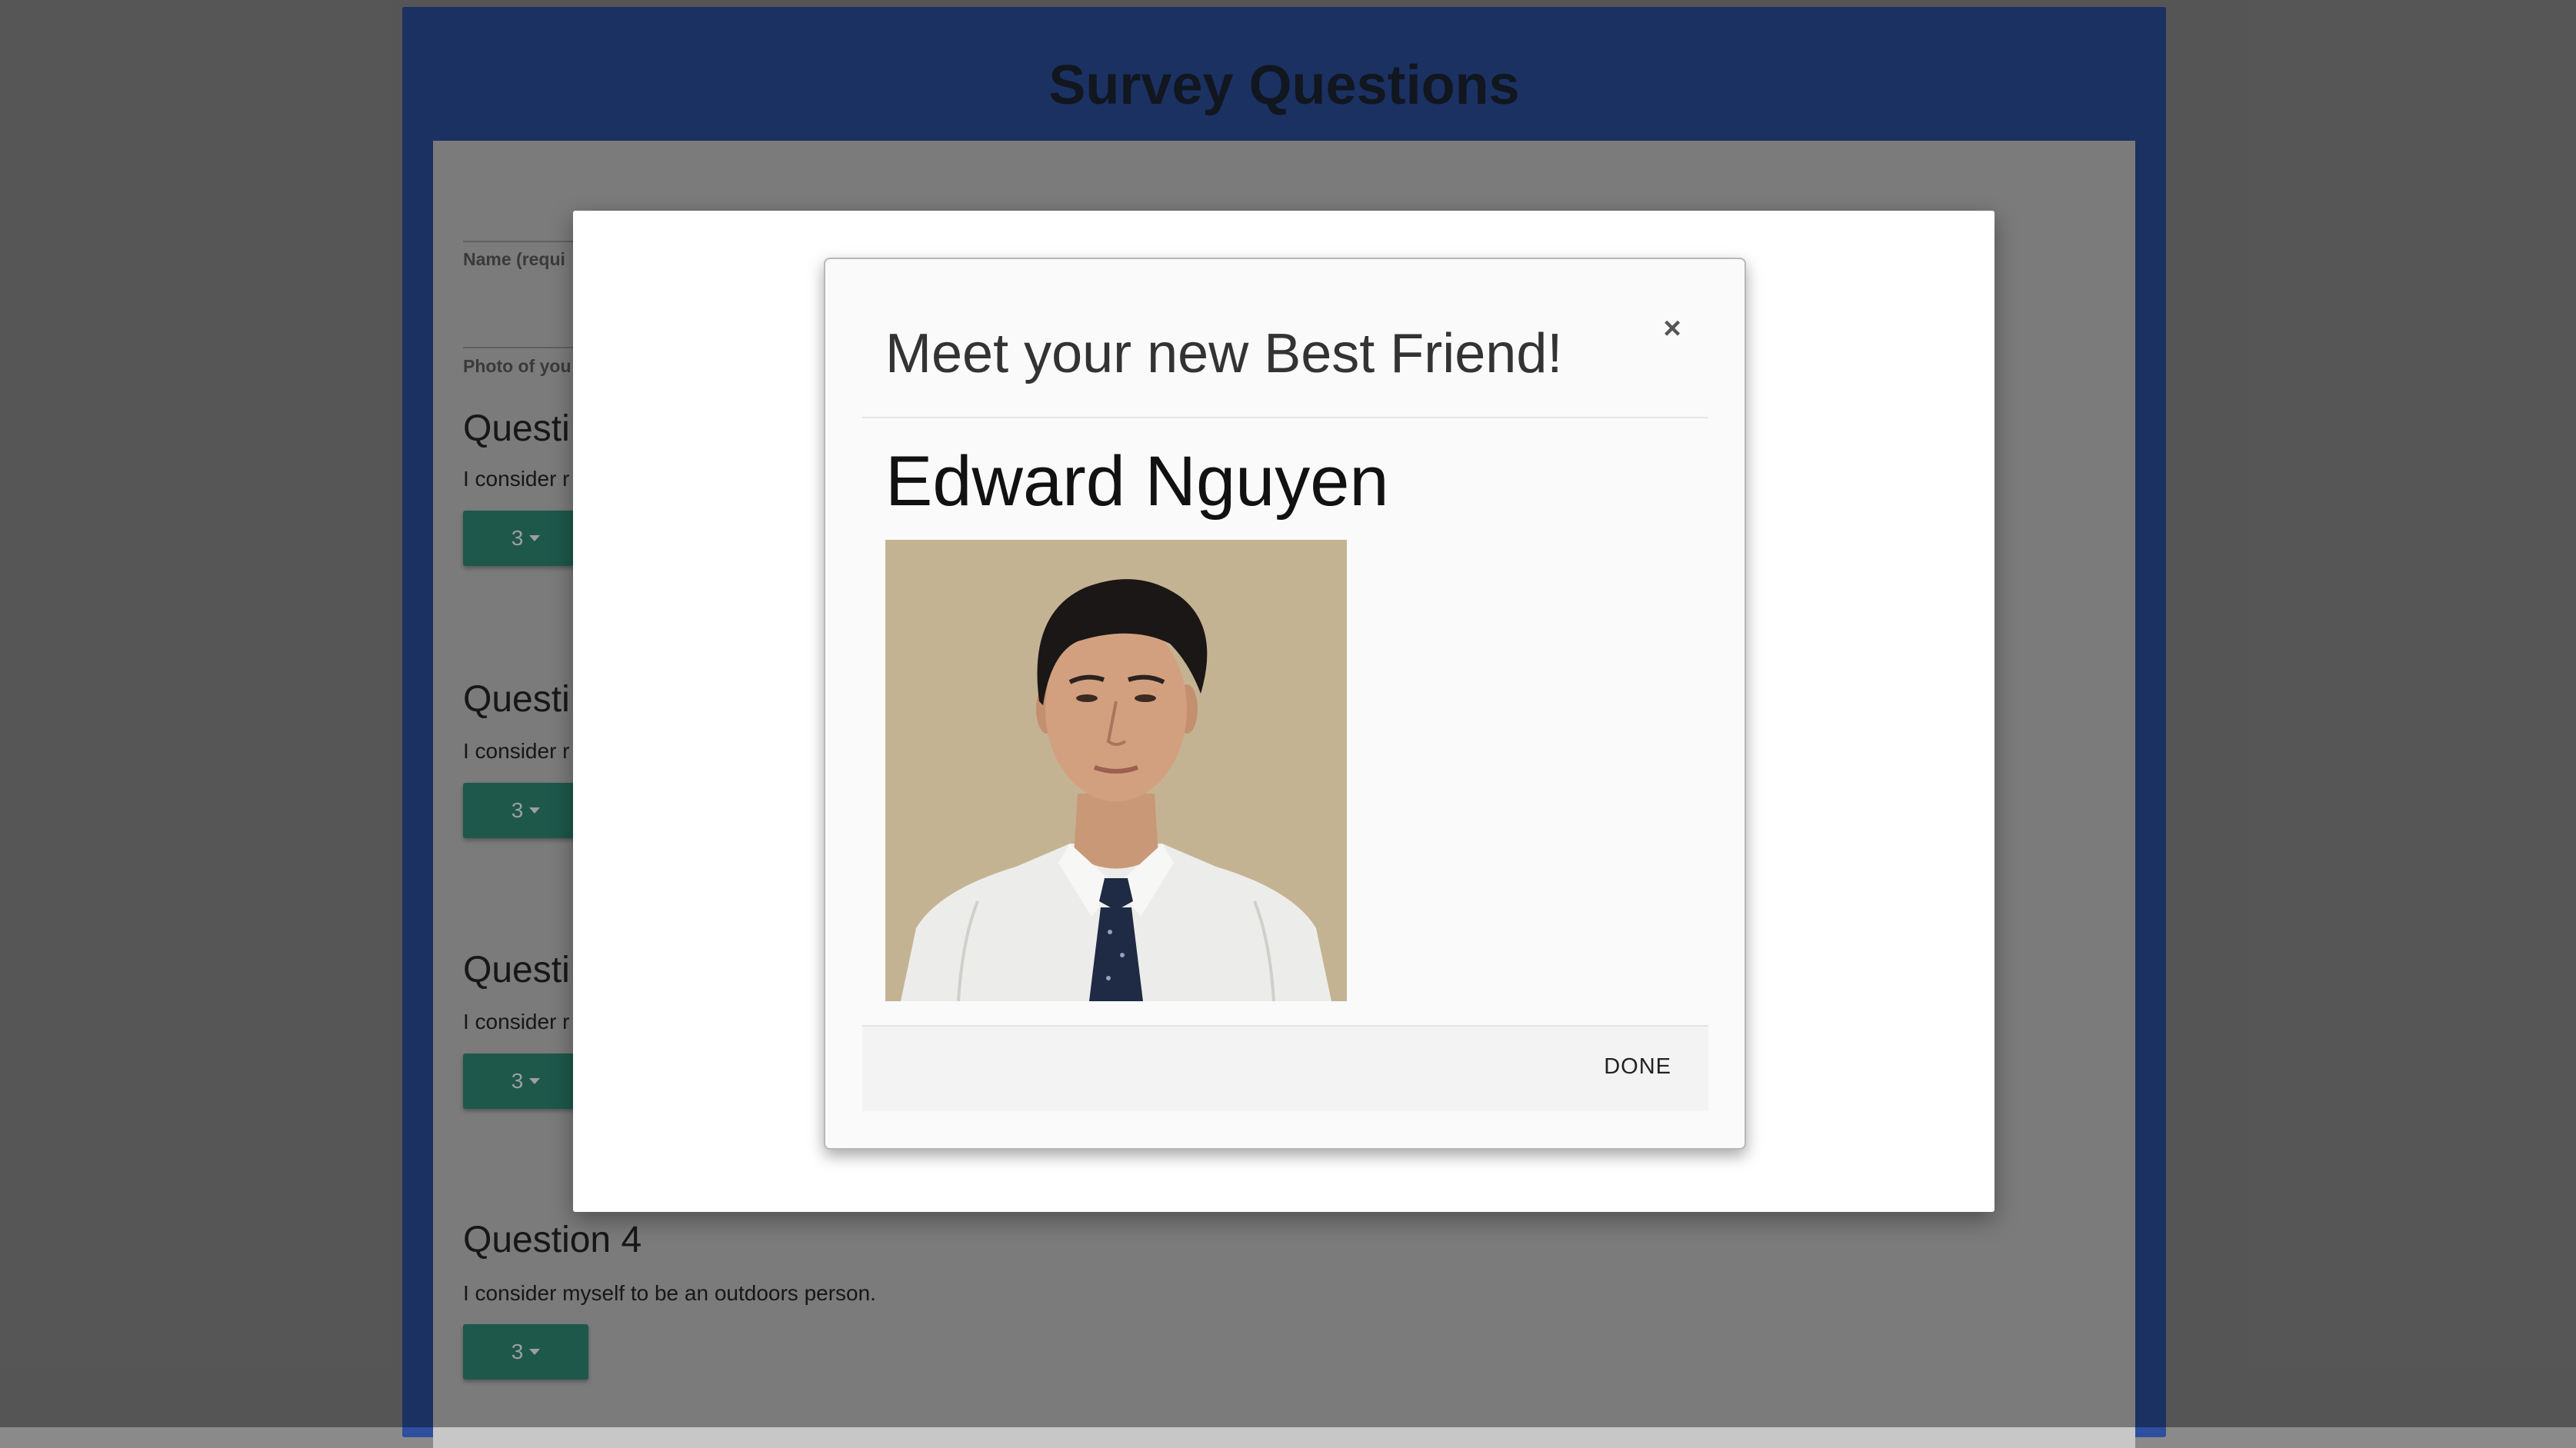  I want to click on close-icon: ×, so click(1672, 328).